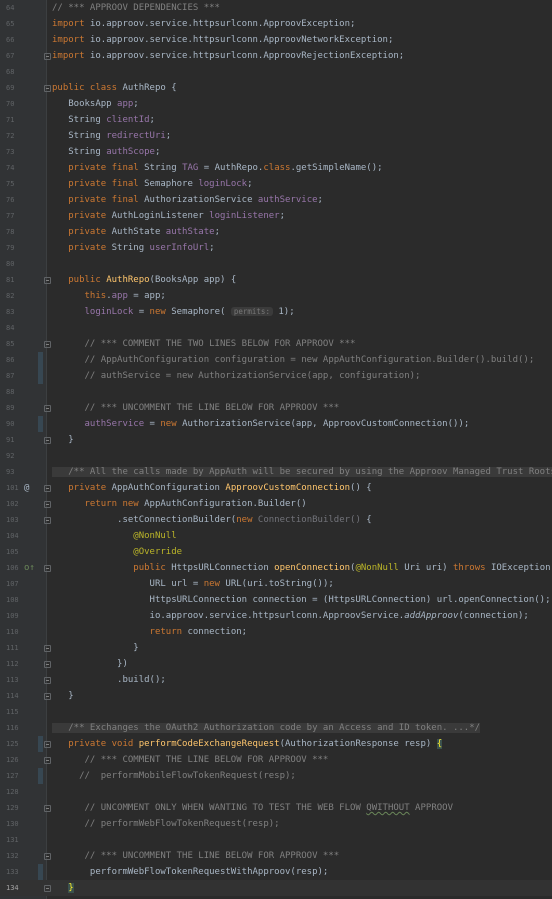 This screenshot has height=899, width=552. What do you see at coordinates (276, 248) in the screenshot?
I see `code-line: 79 private String userInfoUrl;` at bounding box center [276, 248].